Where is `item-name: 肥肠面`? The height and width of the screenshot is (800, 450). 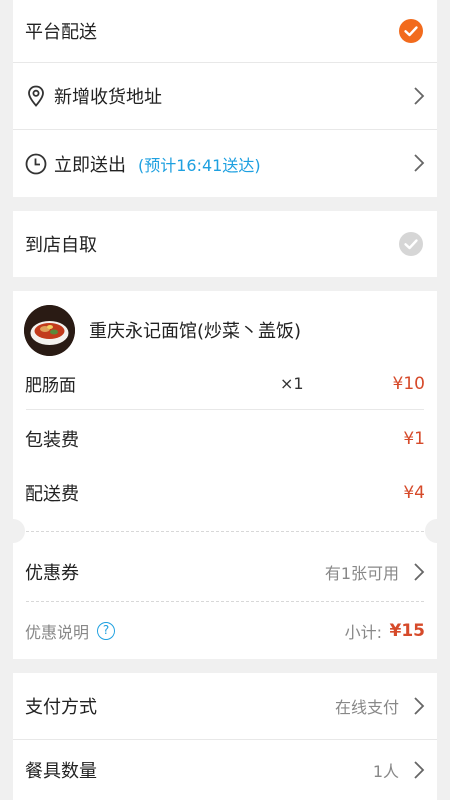 item-name: 肥肠面 is located at coordinates (50, 386).